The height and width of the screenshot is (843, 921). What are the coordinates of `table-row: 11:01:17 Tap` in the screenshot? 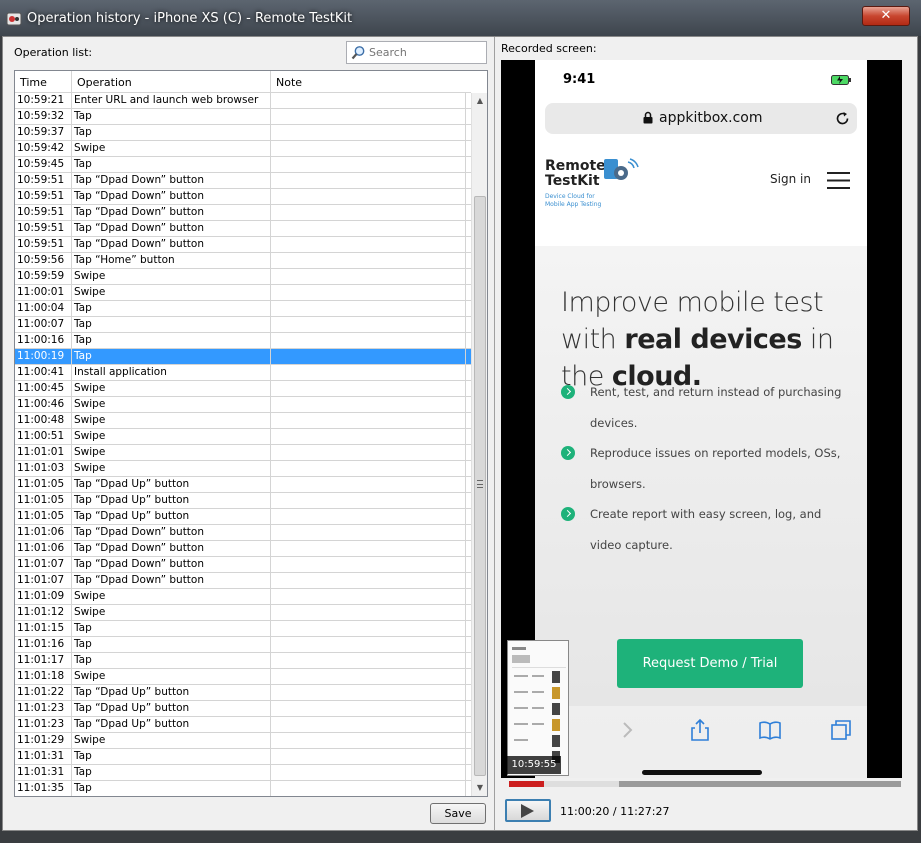 It's located at (243, 661).